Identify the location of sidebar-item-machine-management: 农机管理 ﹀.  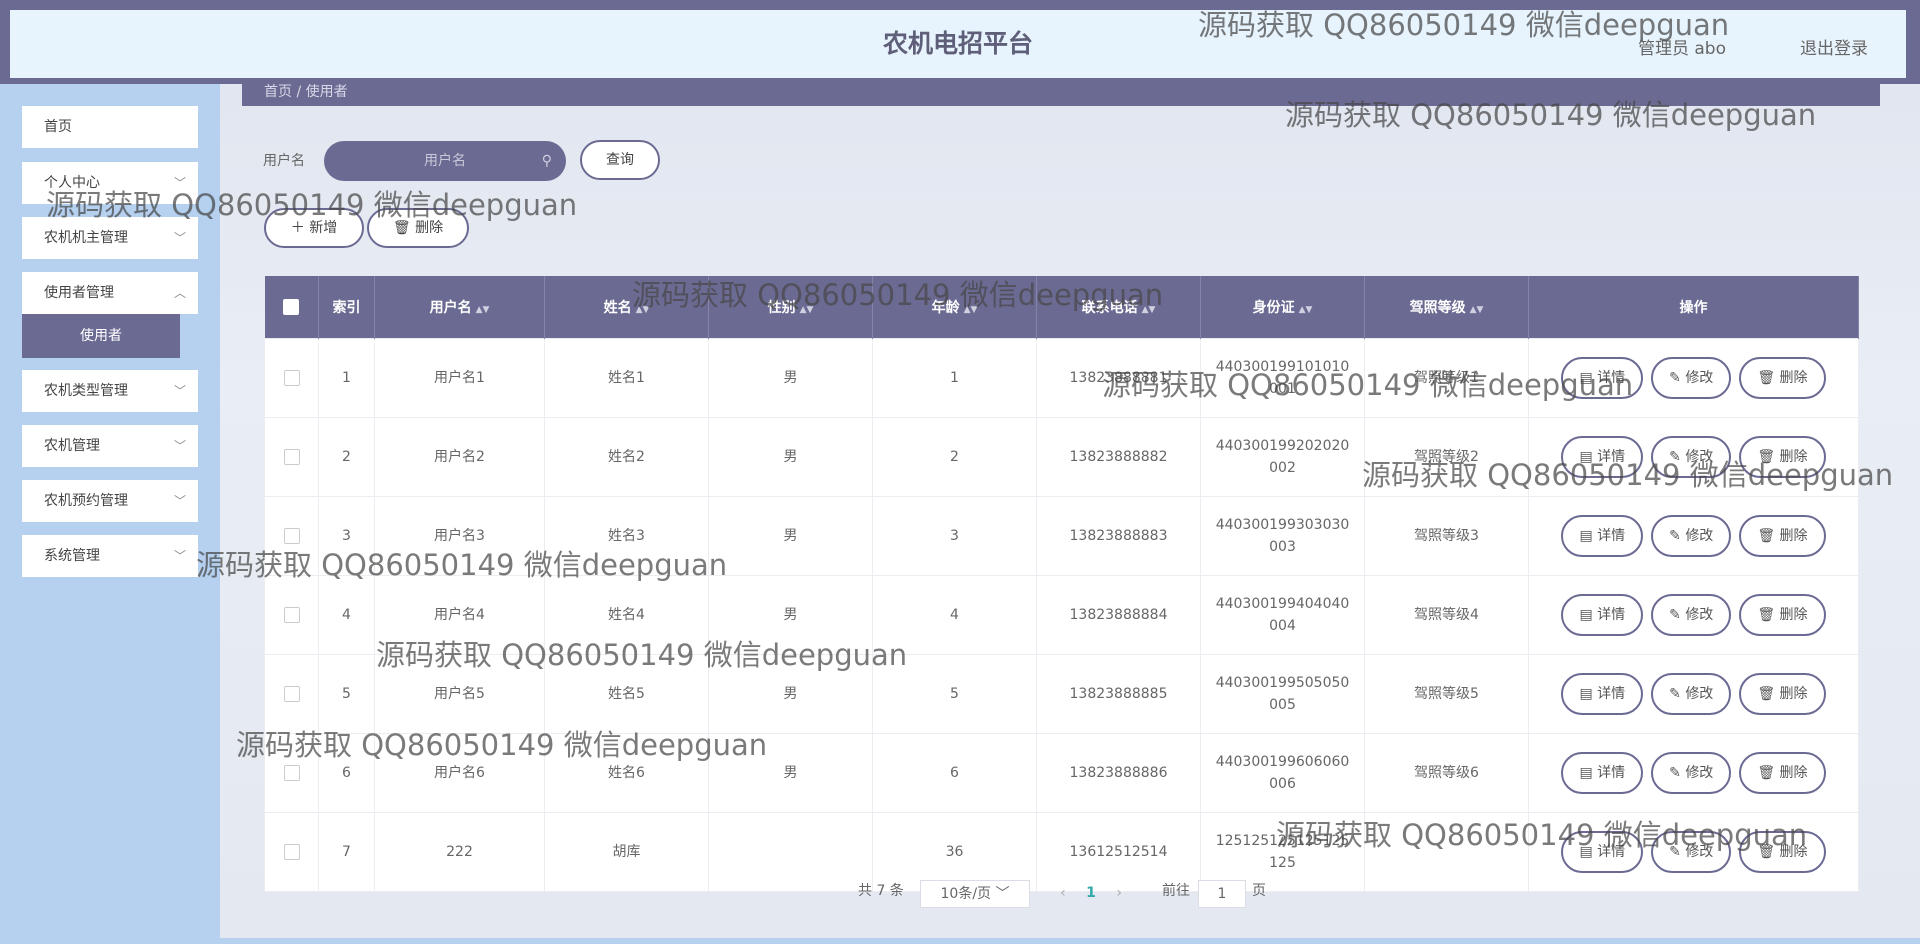
(110, 446).